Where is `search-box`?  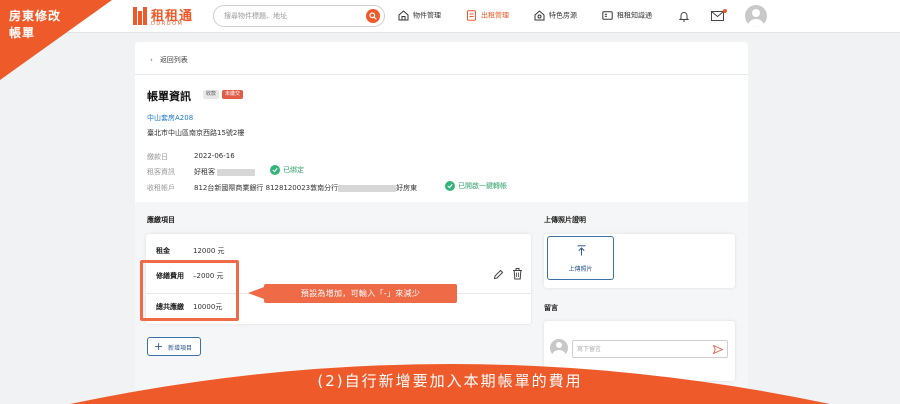
search-box is located at coordinates (299, 16).